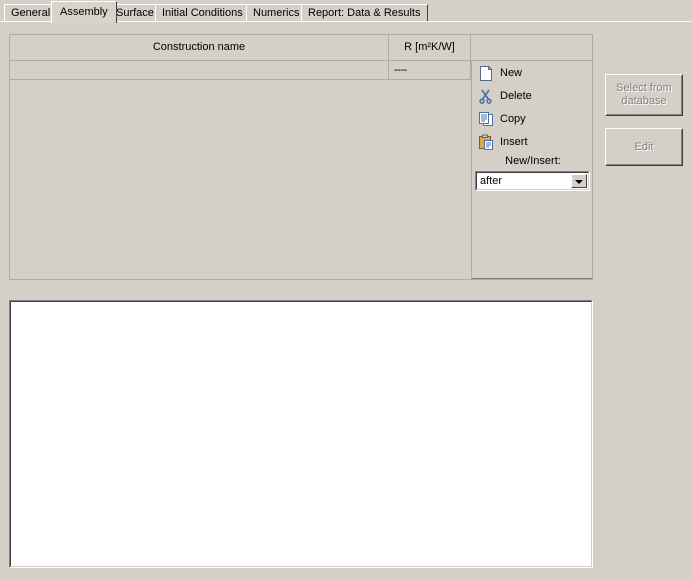 This screenshot has width=691, height=579. Describe the element at coordinates (531, 47) in the screenshot. I see `column-header-actions` at that location.